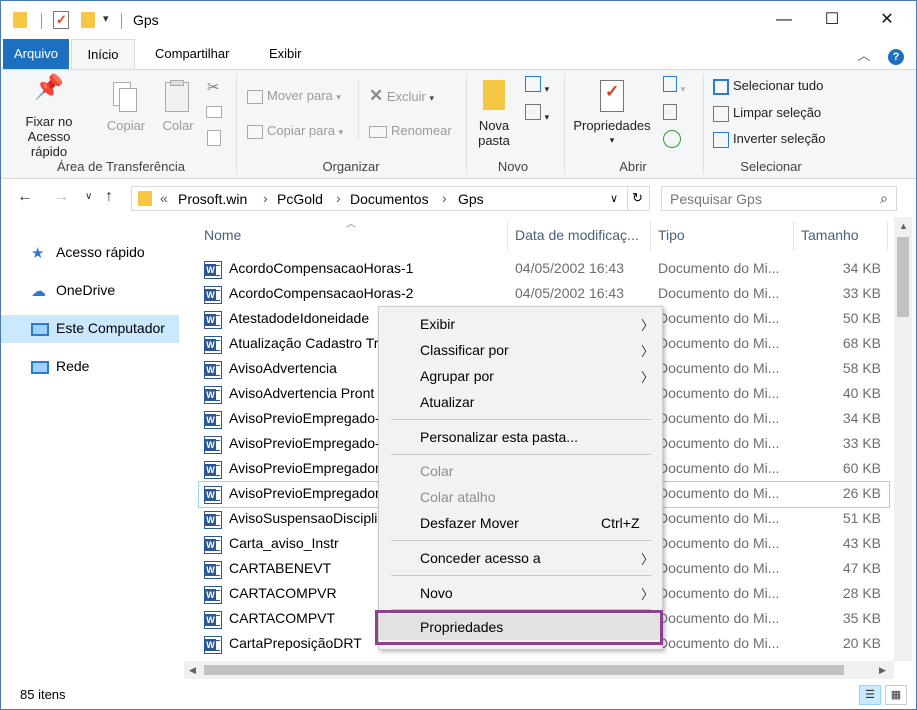  I want to click on menu-item-new: Novo 〉, so click(520, 593).